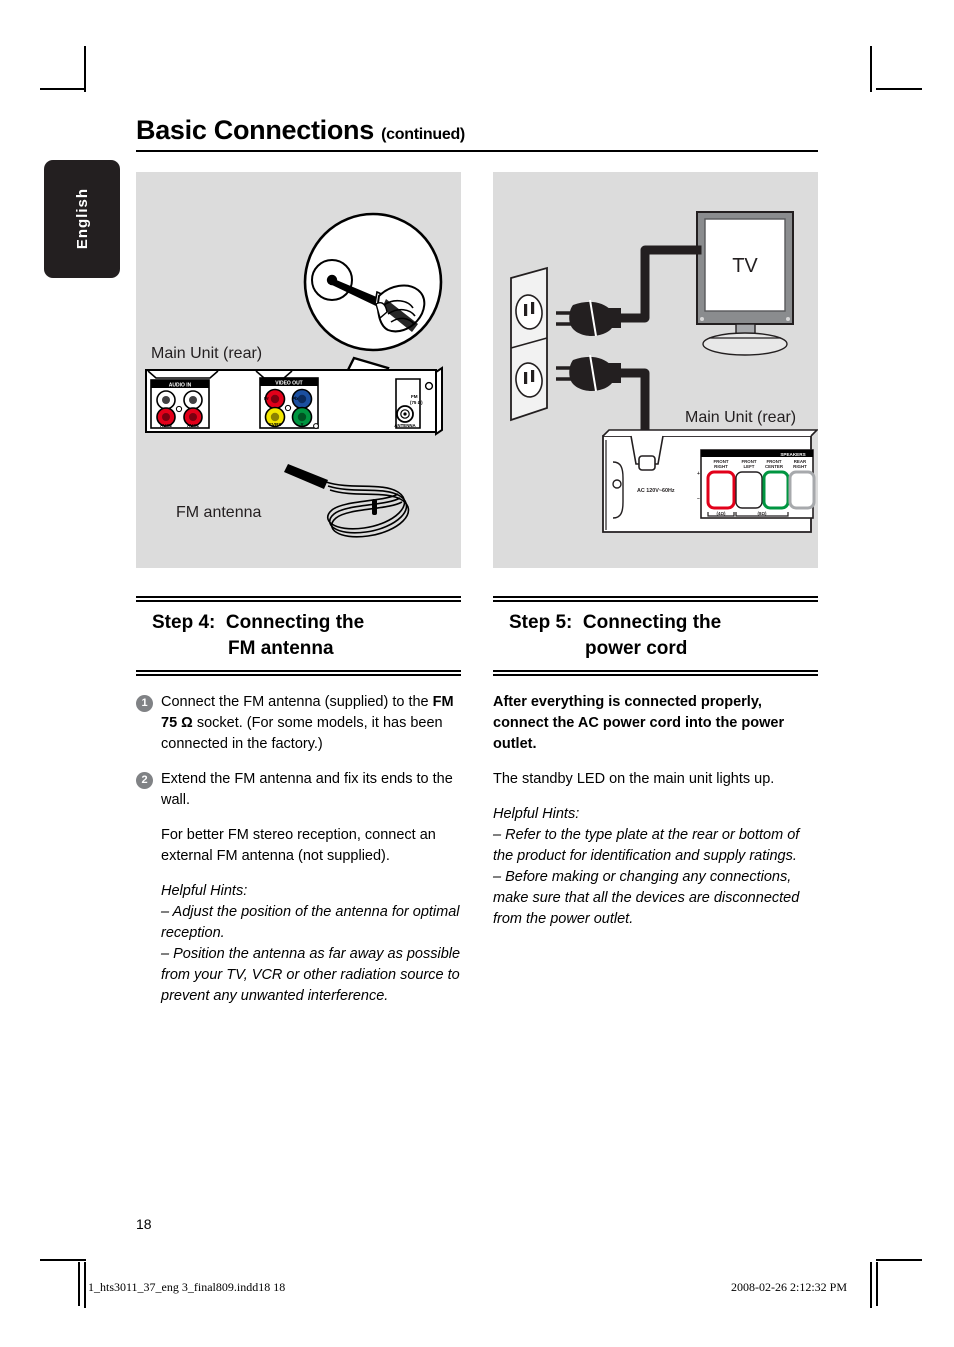 Image resolution: width=954 pixels, height=1347 pixels. Describe the element at coordinates (899, 89) in the screenshot. I see `crop-mark-top-right-horizontal` at that location.